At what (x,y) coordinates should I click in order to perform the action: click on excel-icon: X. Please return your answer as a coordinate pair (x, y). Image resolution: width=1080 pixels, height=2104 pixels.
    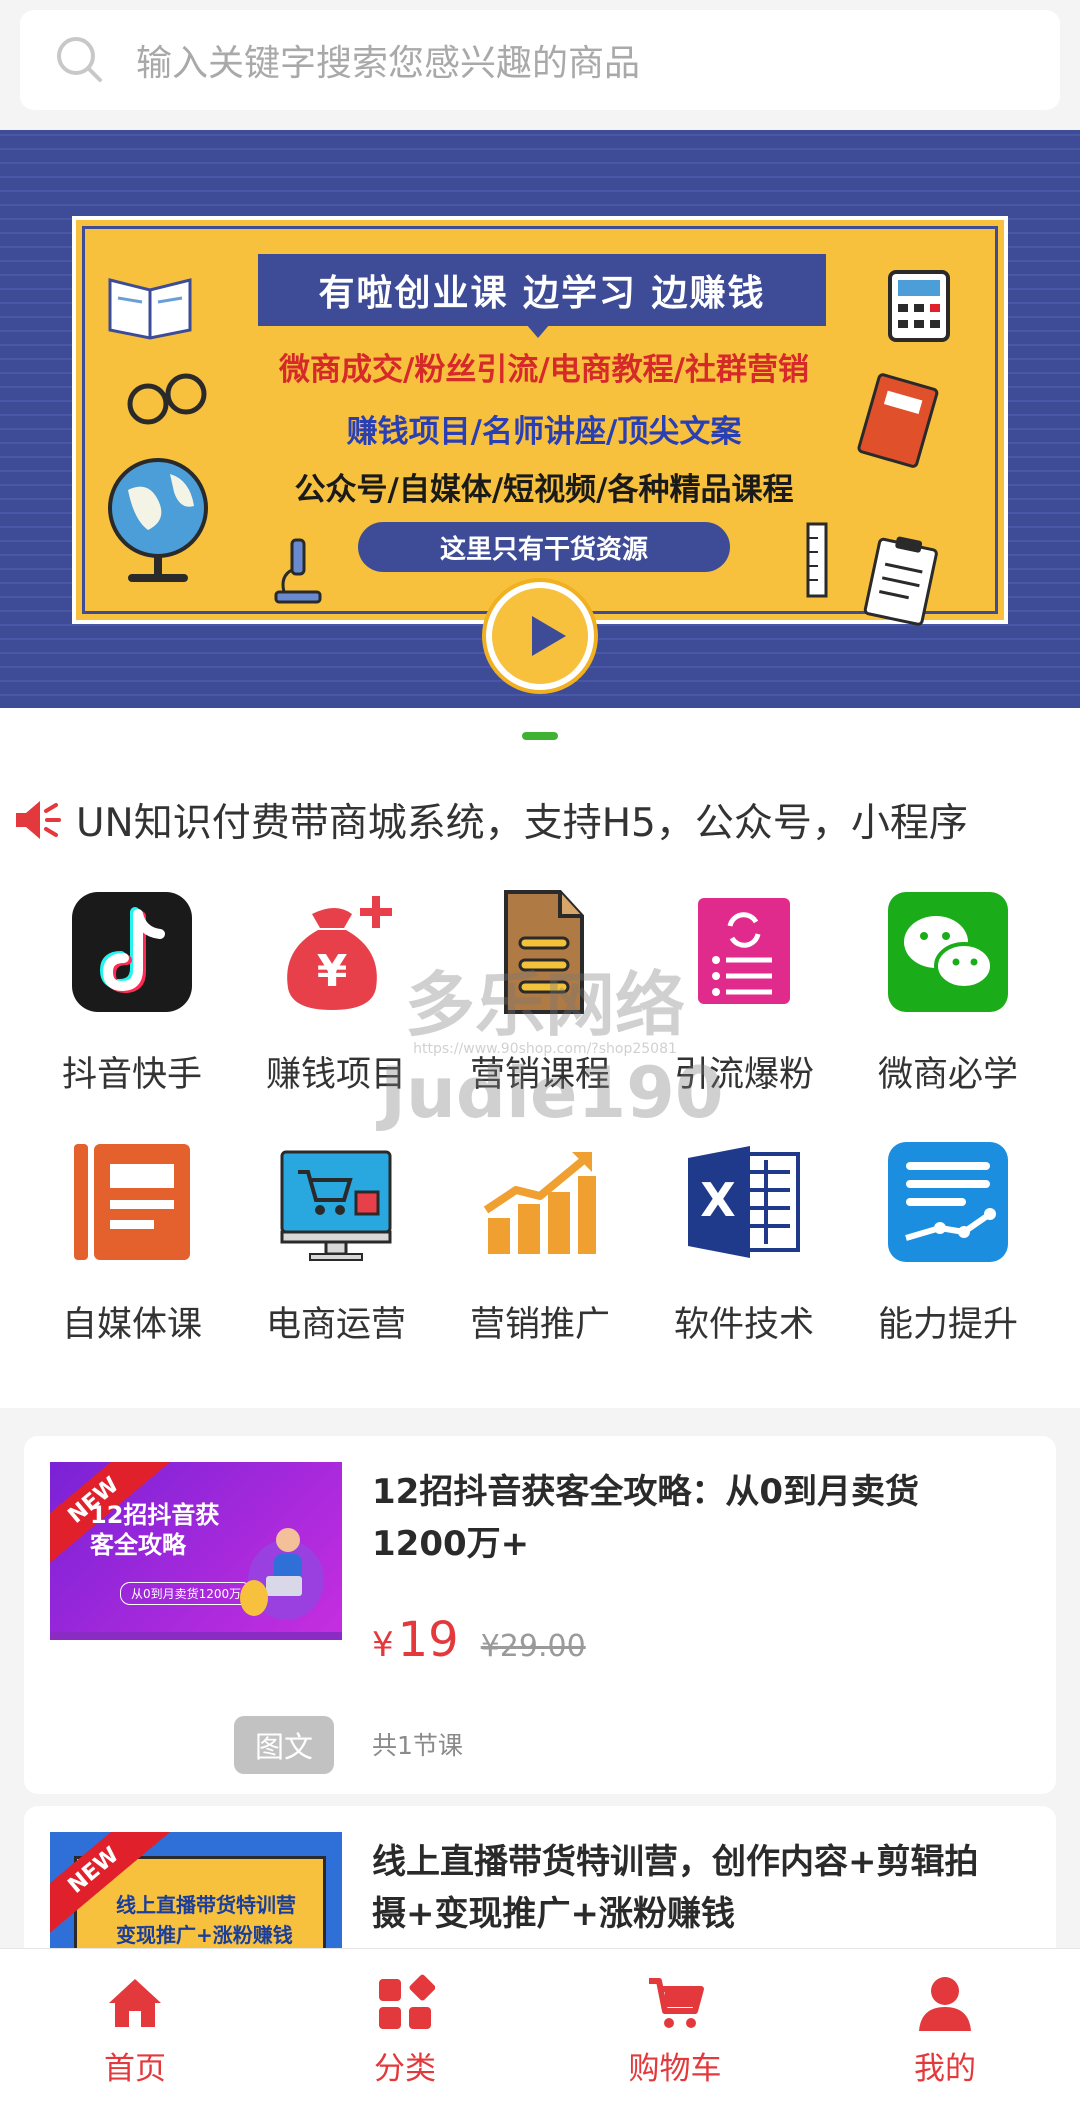
    Looking at the image, I should click on (744, 1202).